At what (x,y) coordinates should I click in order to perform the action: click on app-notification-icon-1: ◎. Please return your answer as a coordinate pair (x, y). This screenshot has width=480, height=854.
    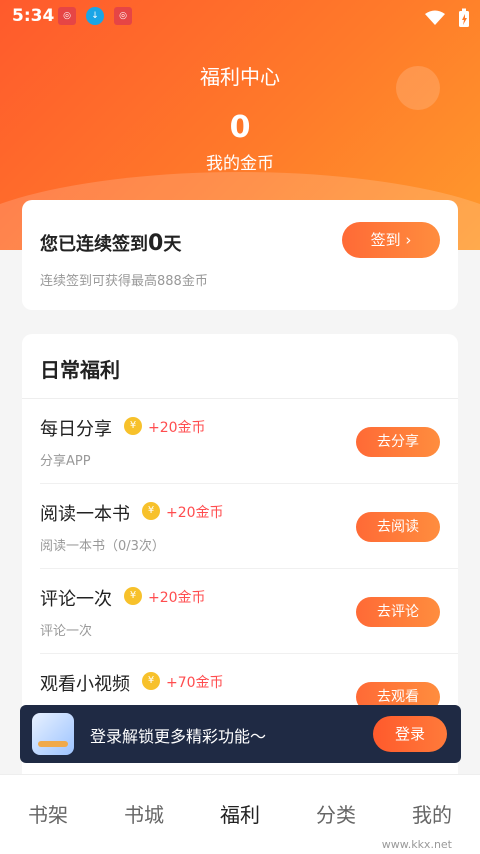
    Looking at the image, I should click on (67, 16).